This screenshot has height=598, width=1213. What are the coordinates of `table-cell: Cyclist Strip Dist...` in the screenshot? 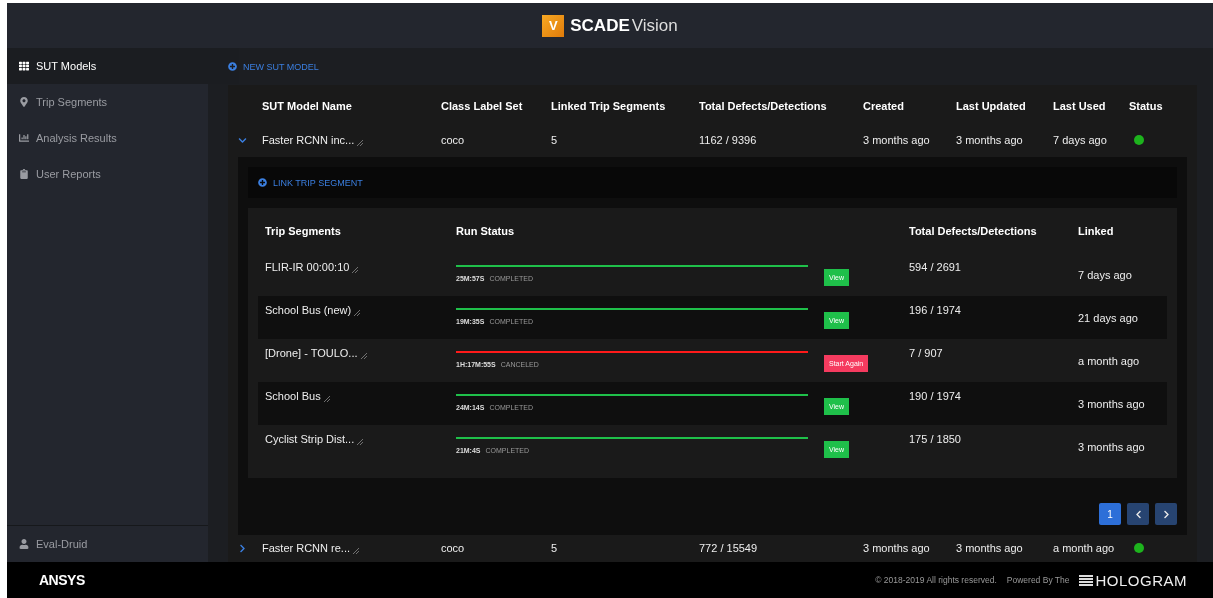 It's located at (360, 446).